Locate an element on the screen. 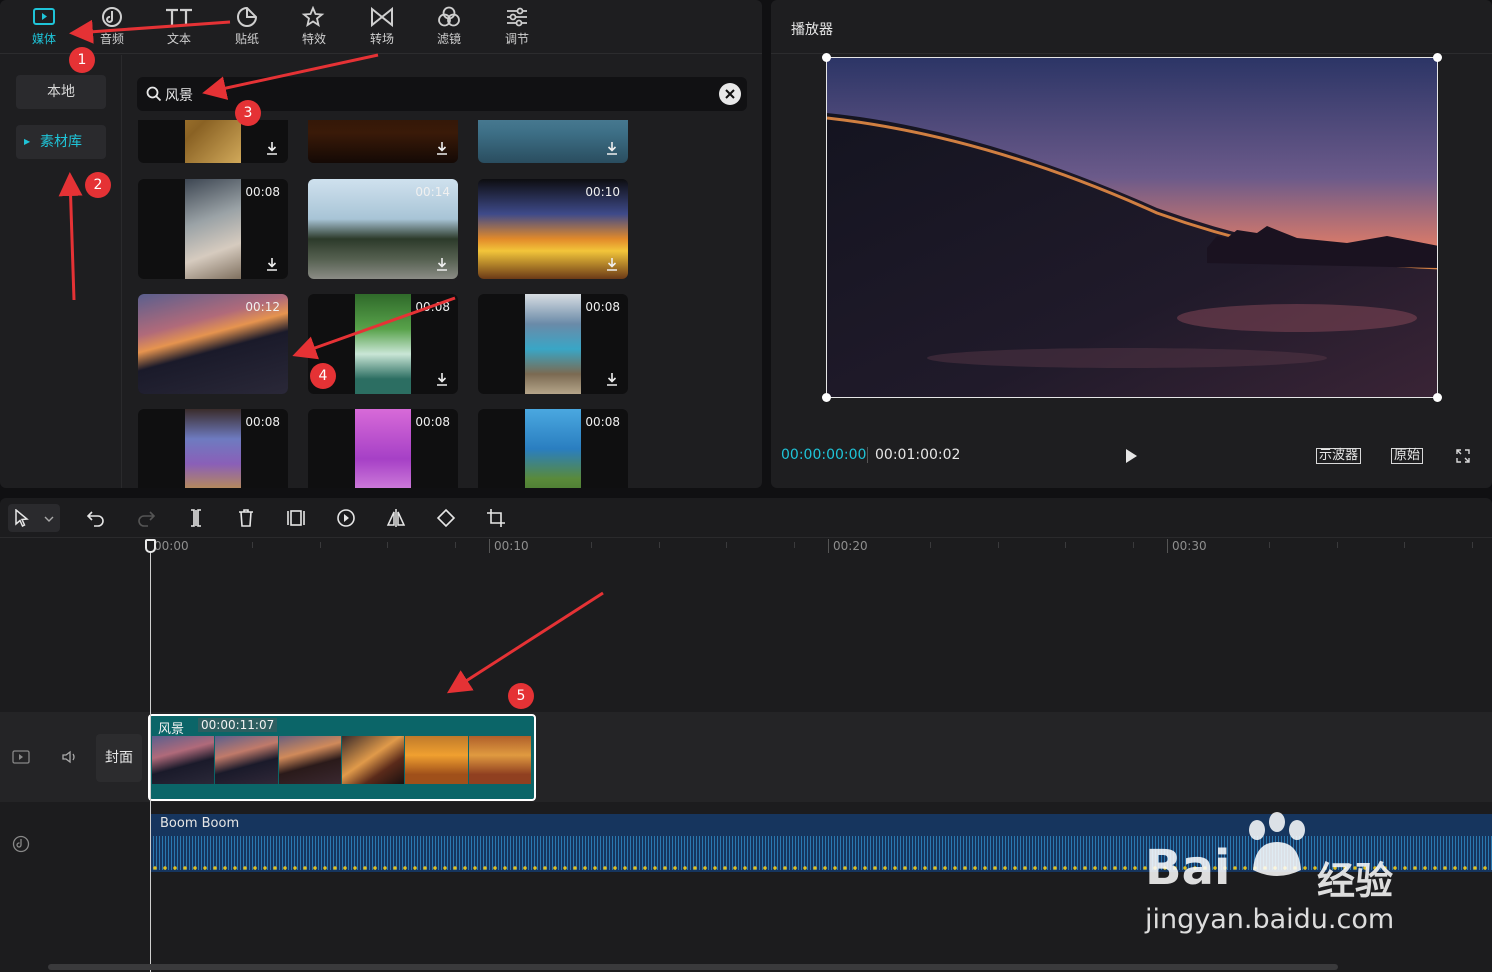 Image resolution: width=1492 pixels, height=972 pixels. crop-icon is located at coordinates (496, 518).